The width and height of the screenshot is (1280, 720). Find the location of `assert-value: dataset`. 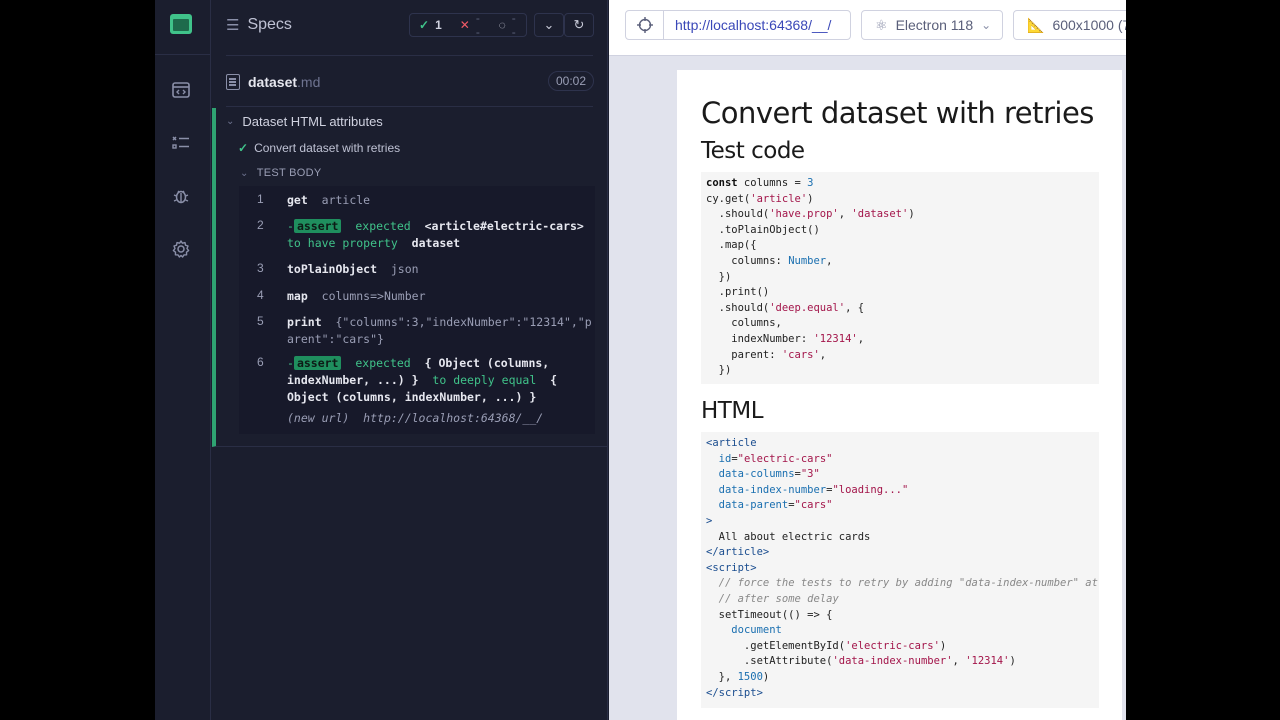

assert-value: dataset is located at coordinates (436, 243).